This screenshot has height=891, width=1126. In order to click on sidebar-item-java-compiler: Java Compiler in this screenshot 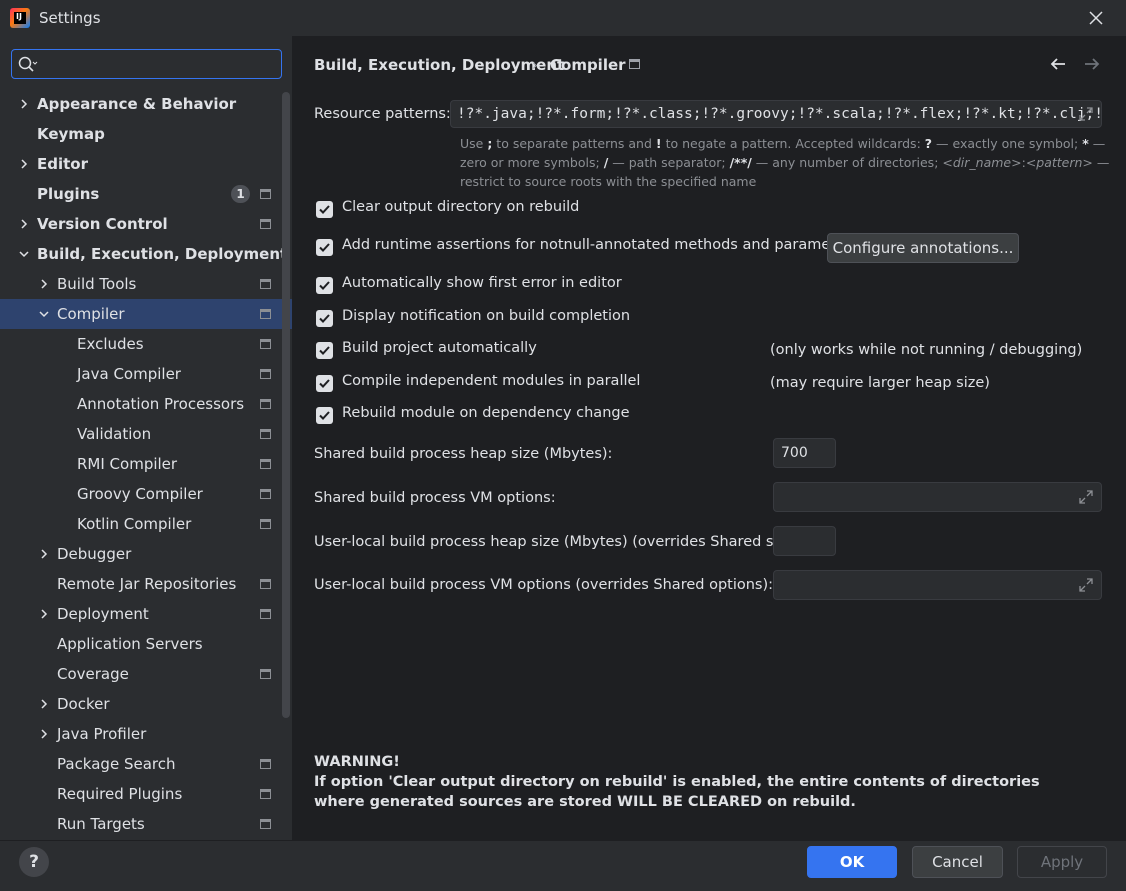, I will do `click(146, 374)`.